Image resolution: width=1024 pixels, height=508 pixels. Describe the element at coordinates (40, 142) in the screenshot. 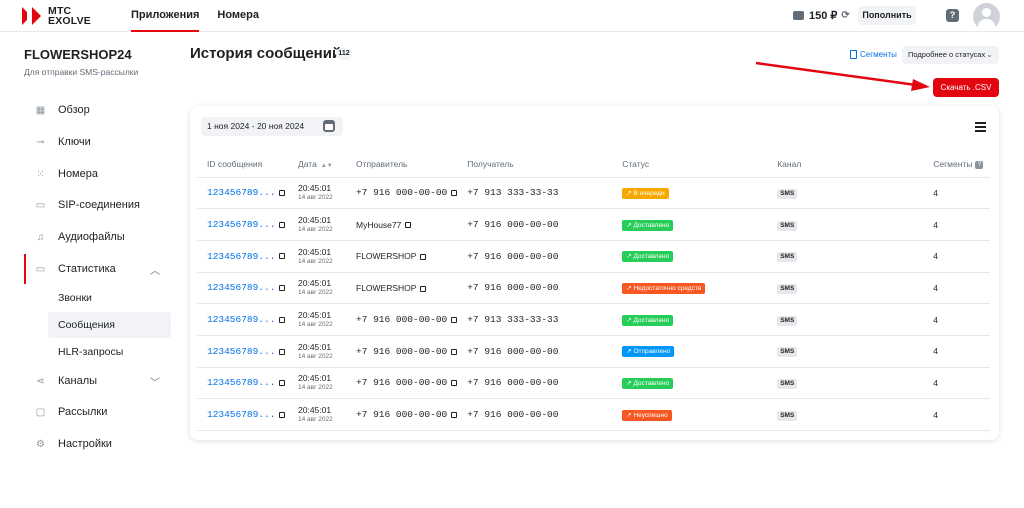

I see `key-icon: ⊸` at that location.